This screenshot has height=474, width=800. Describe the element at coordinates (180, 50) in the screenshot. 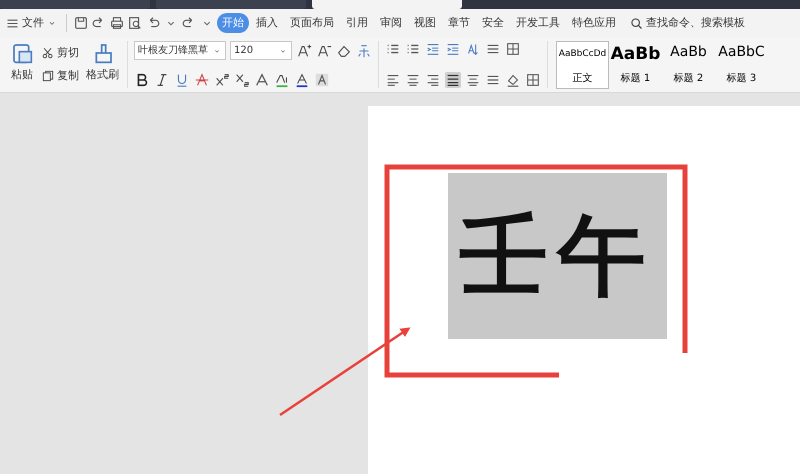

I see `font-name-field: 叶根友刀锋黑草` at that location.